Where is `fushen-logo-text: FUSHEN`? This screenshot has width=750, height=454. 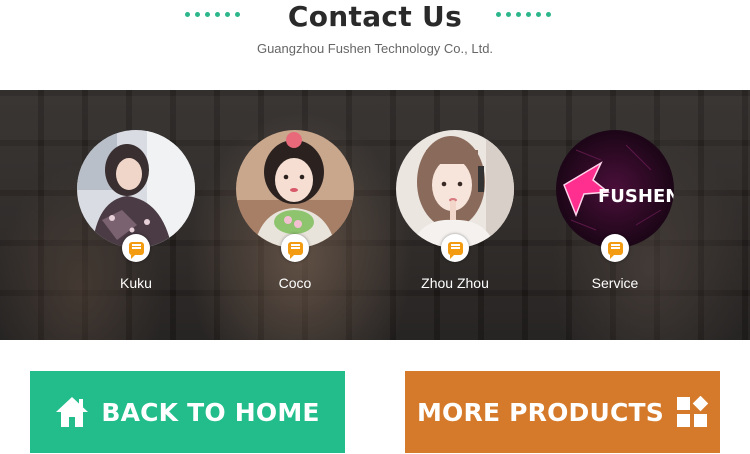
fushen-logo-text: FUSHEN is located at coordinates (636, 196).